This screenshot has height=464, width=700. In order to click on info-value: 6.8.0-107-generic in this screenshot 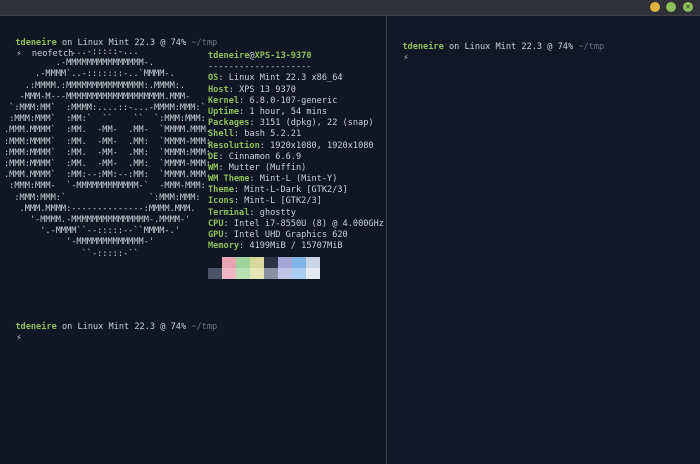, I will do `click(293, 100)`.